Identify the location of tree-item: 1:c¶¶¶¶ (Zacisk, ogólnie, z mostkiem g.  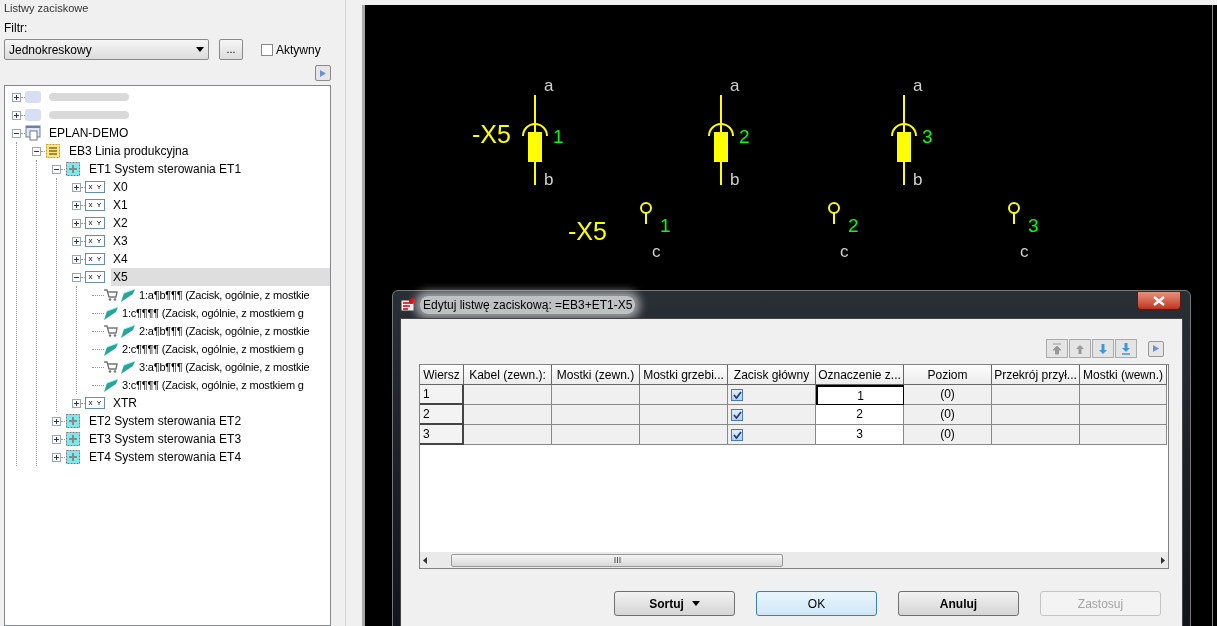
(213, 313).